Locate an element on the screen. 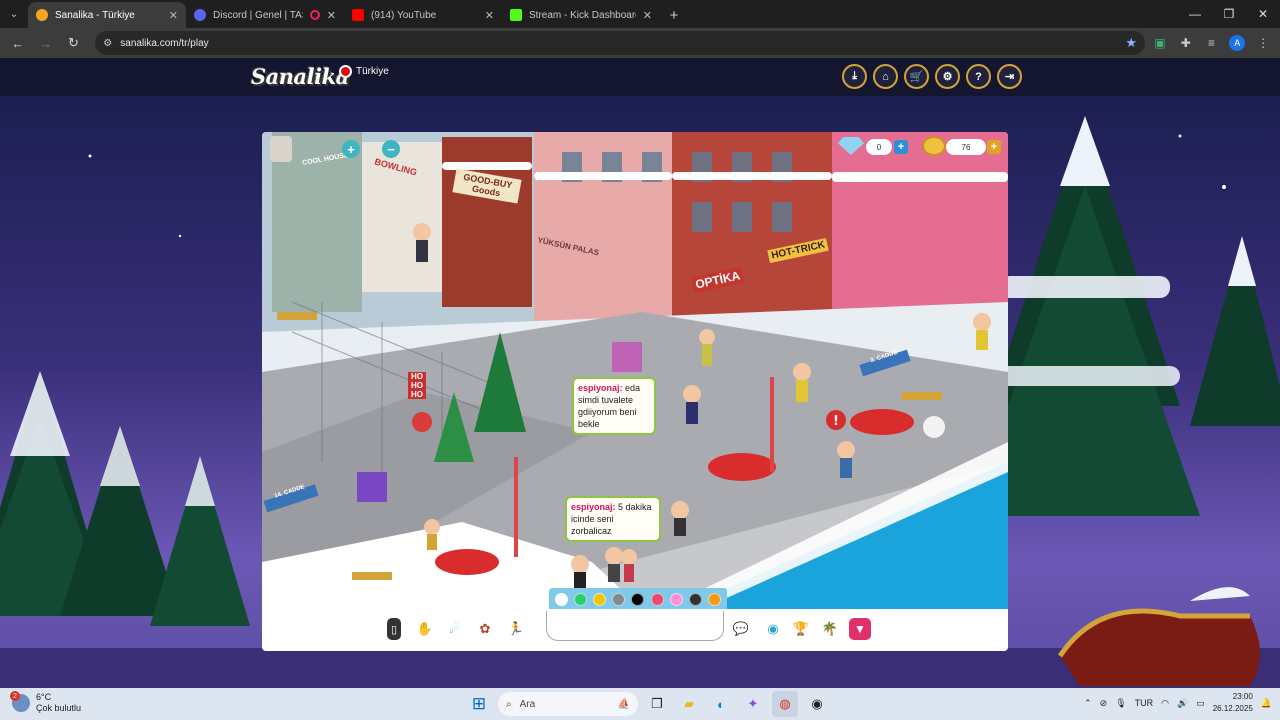 The width and height of the screenshot is (1280, 720). extensions-puzzle-icon: ✚ is located at coordinates (1186, 43).